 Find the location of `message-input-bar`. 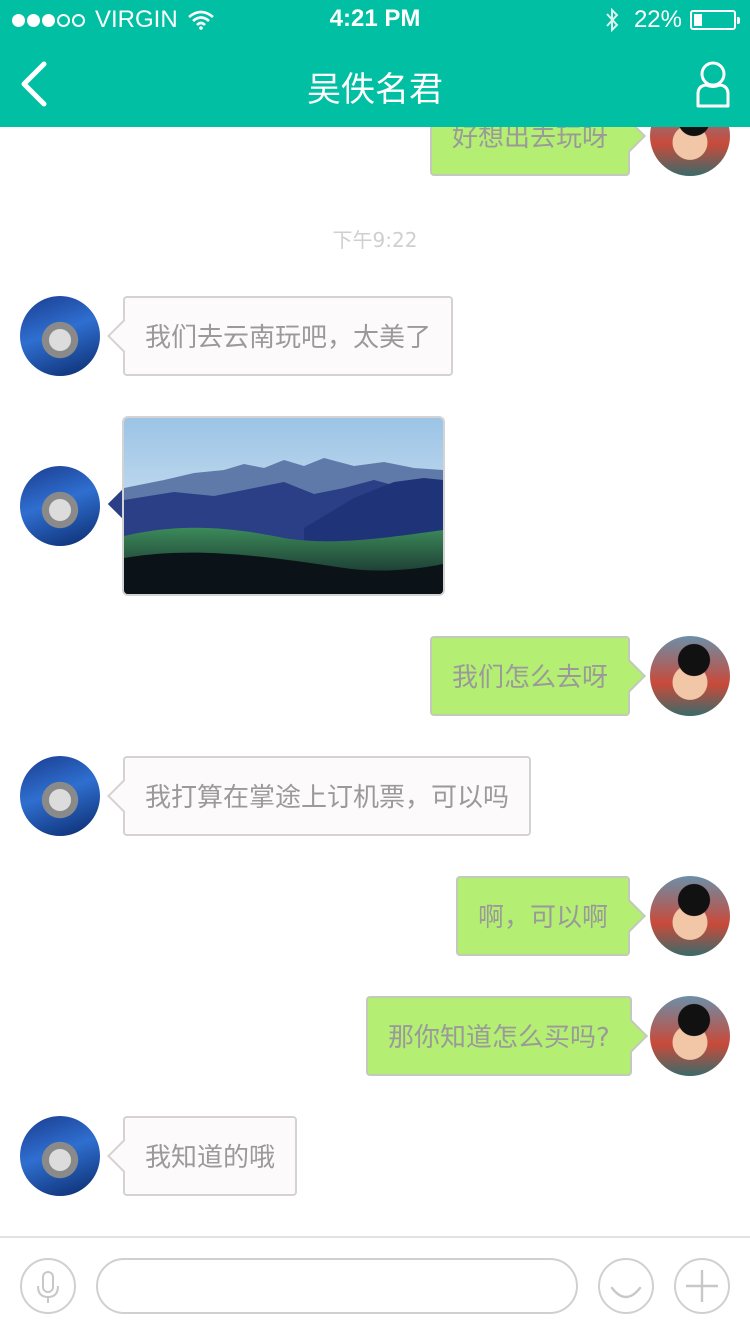

message-input-bar is located at coordinates (375, 1285).